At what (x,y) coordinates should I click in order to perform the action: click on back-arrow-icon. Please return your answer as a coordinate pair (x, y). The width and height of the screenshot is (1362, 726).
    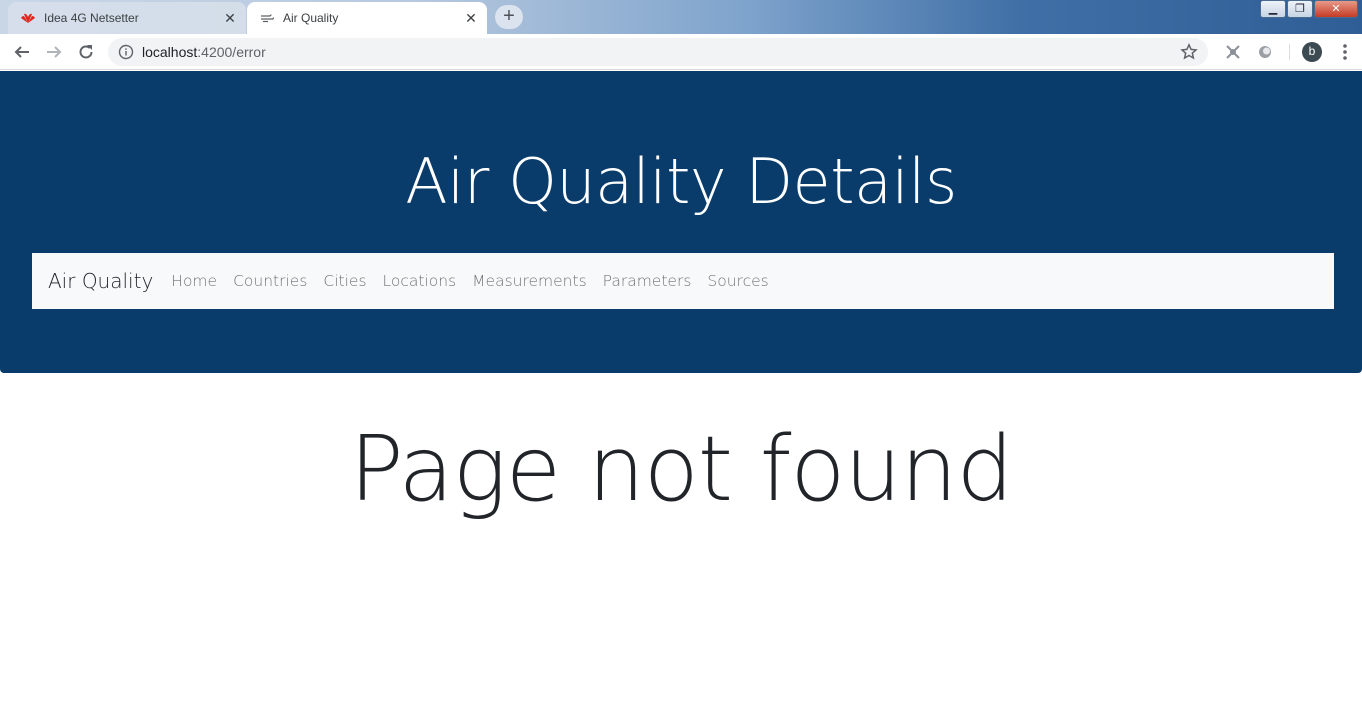
    Looking at the image, I should click on (21, 52).